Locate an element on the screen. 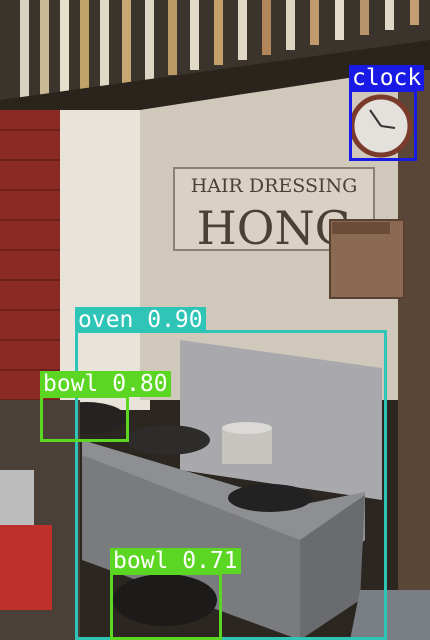  detection-label-clock: clock is located at coordinates (387, 78).